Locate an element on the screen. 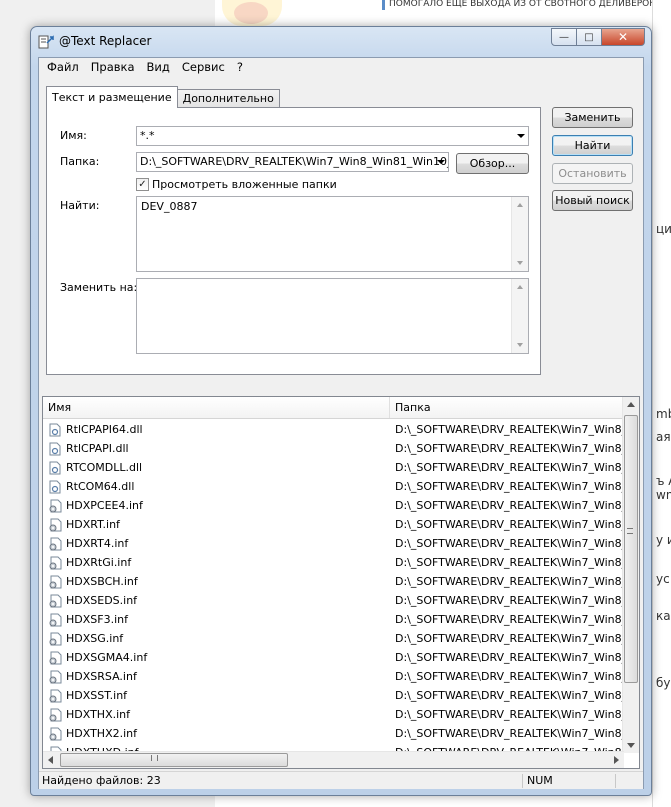 This screenshot has width=671, height=807. file-name: HDXPCEE4.inf is located at coordinates (104, 505).